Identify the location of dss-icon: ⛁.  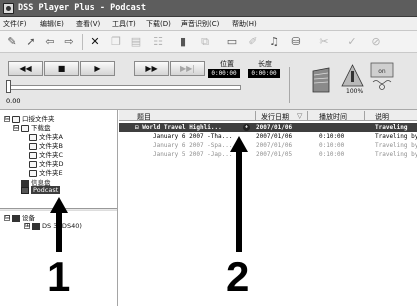
(296, 42).